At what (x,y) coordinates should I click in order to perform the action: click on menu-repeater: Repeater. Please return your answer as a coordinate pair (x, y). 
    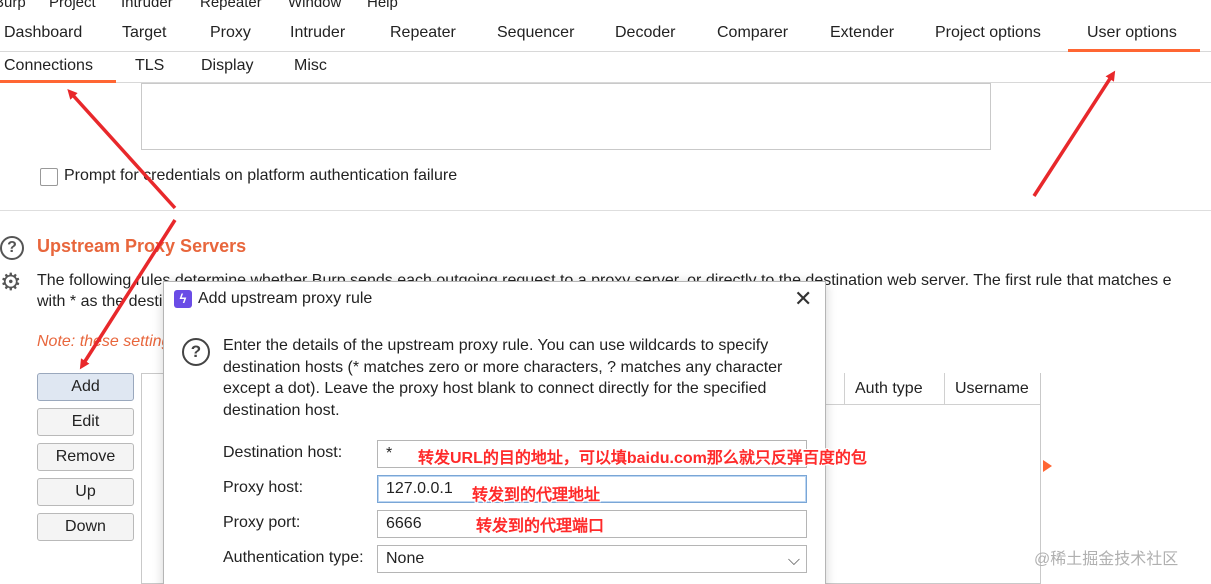
    Looking at the image, I should click on (231, 5).